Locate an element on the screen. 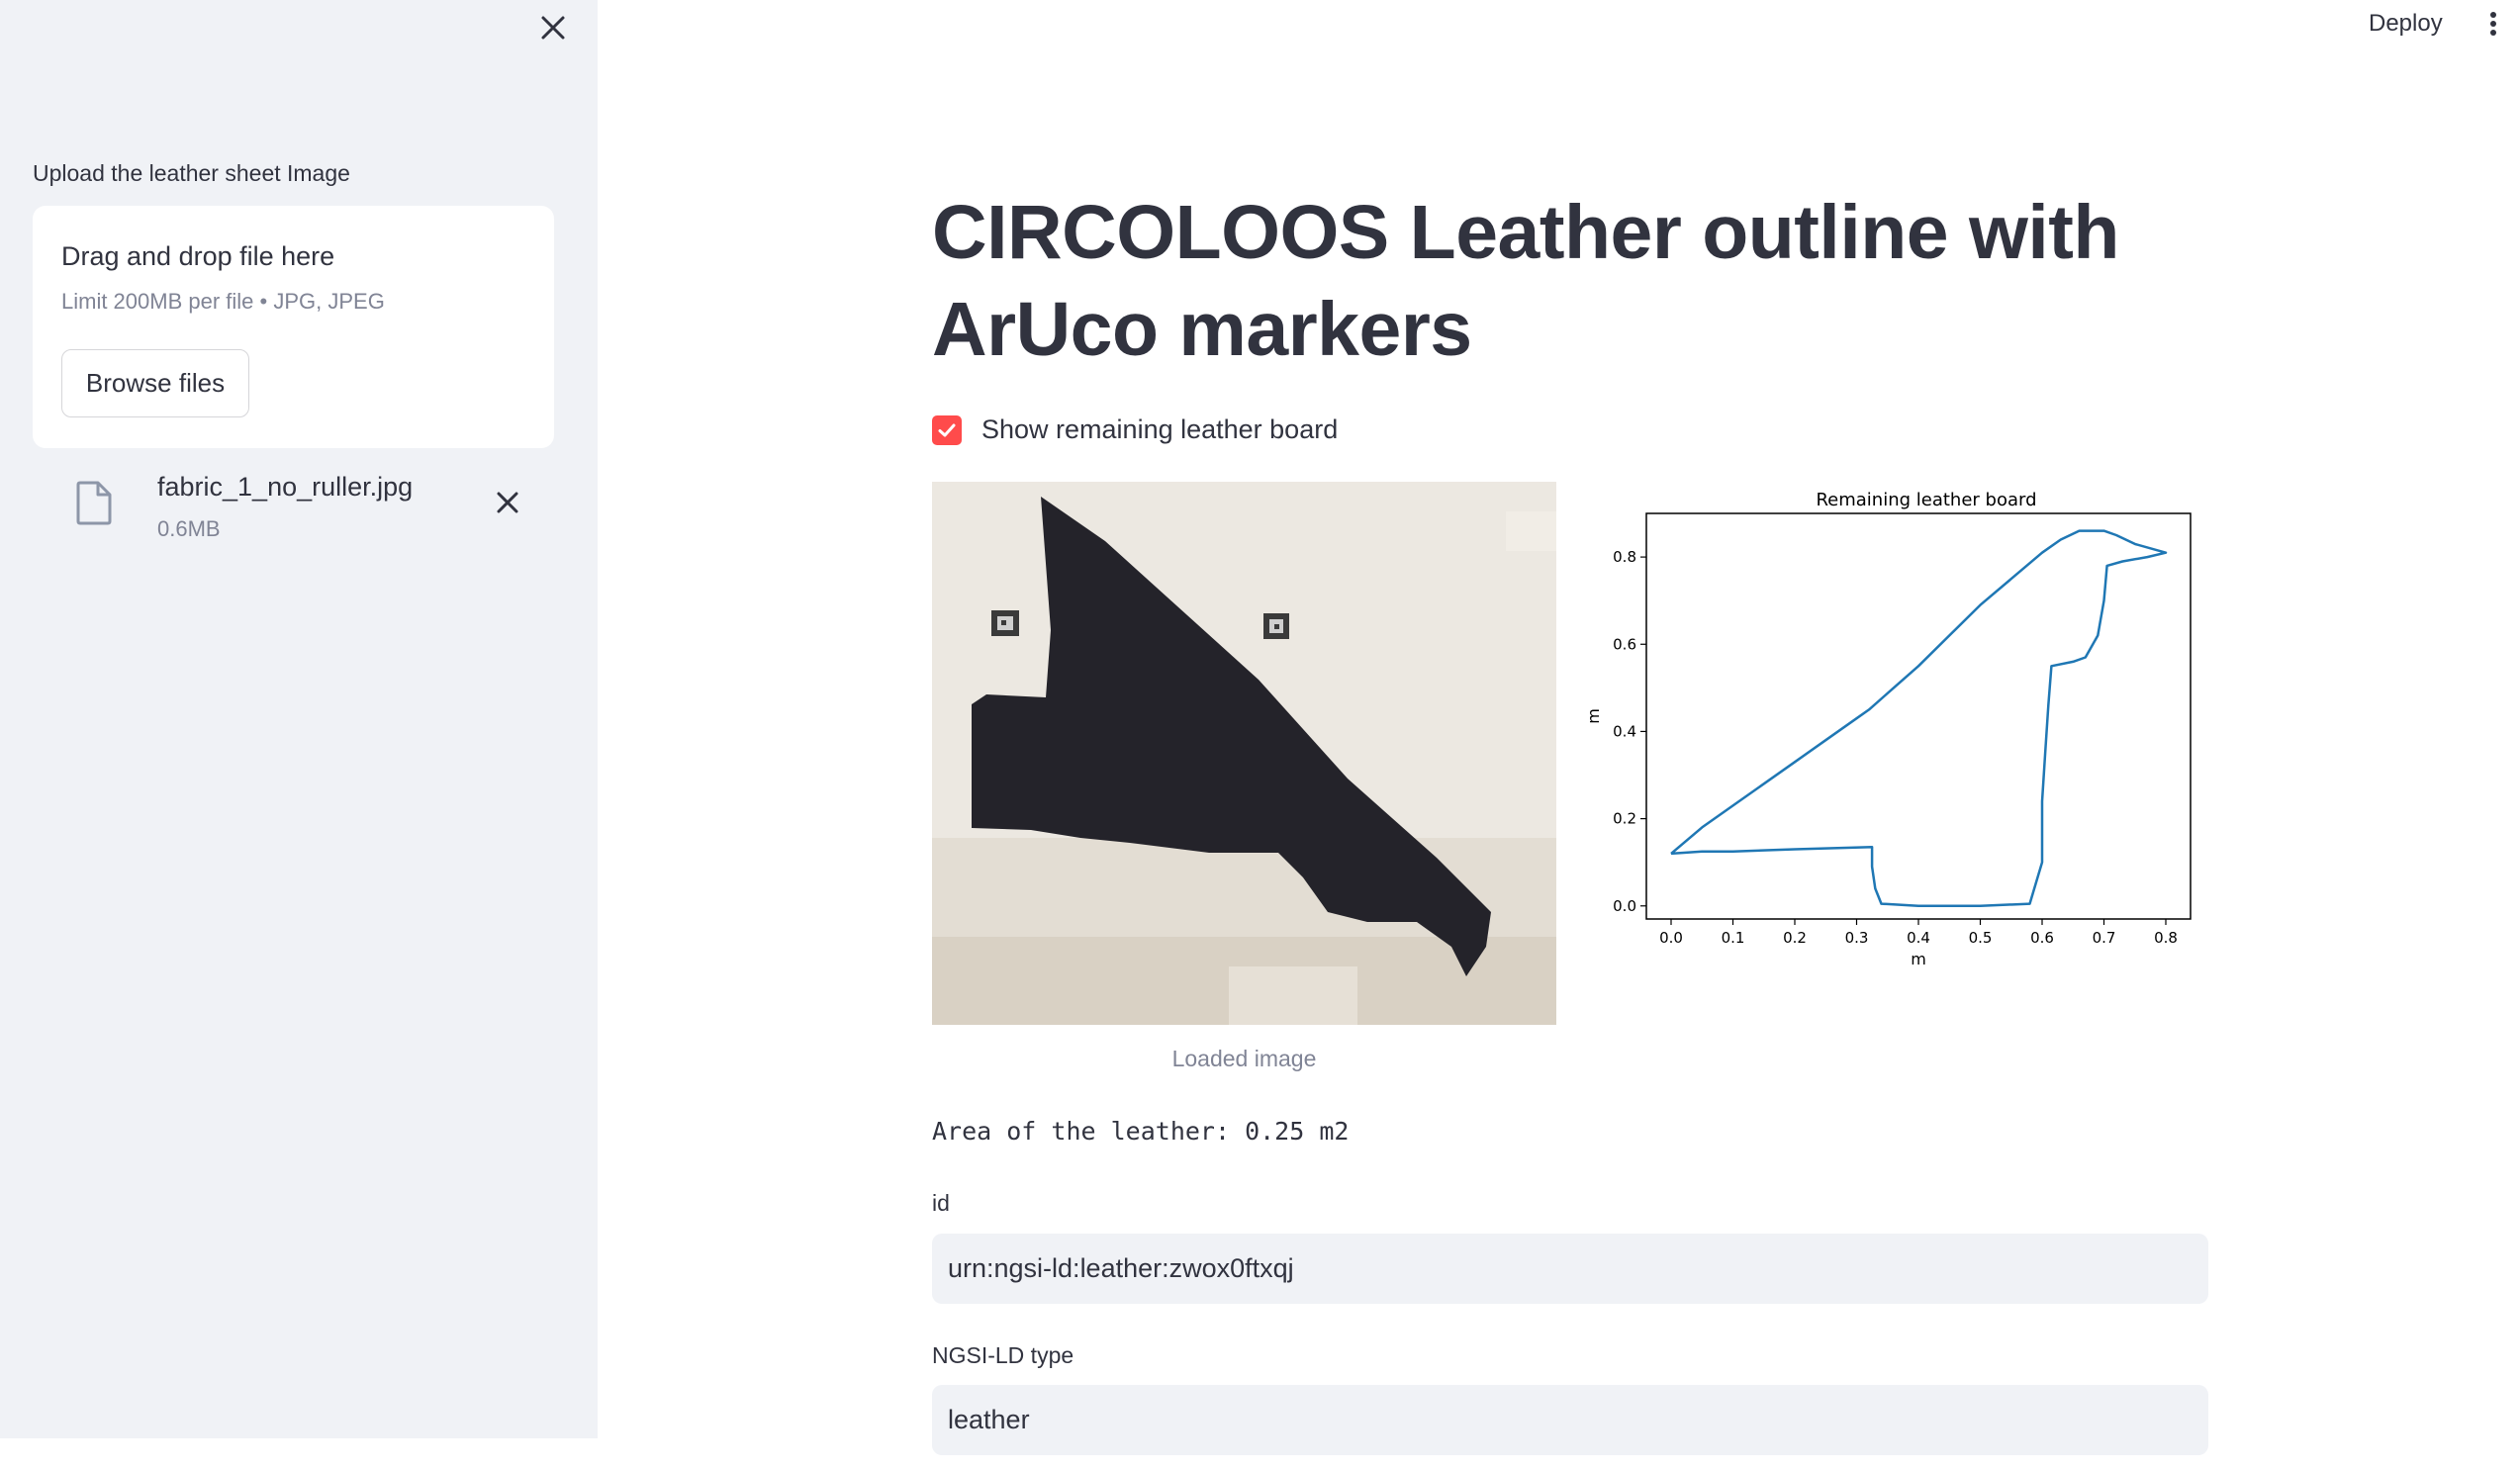  uploaded-file: fabric_1_no_ruller.jpg 0.6MB is located at coordinates (293, 502).